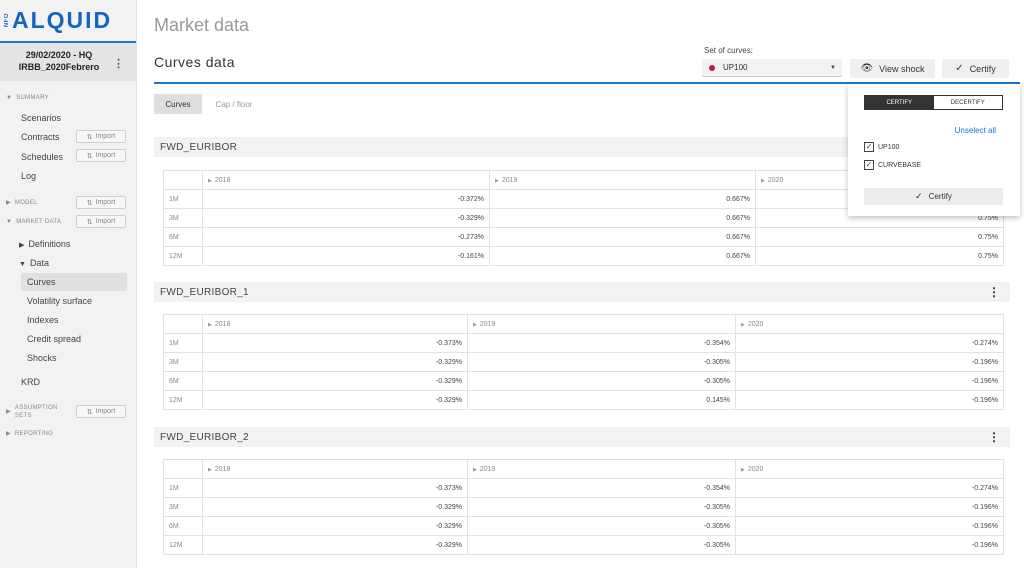 Image resolution: width=1024 pixels, height=568 pixels. Describe the element at coordinates (30, 382) in the screenshot. I see `sidebar-item-krd: KRD` at that location.